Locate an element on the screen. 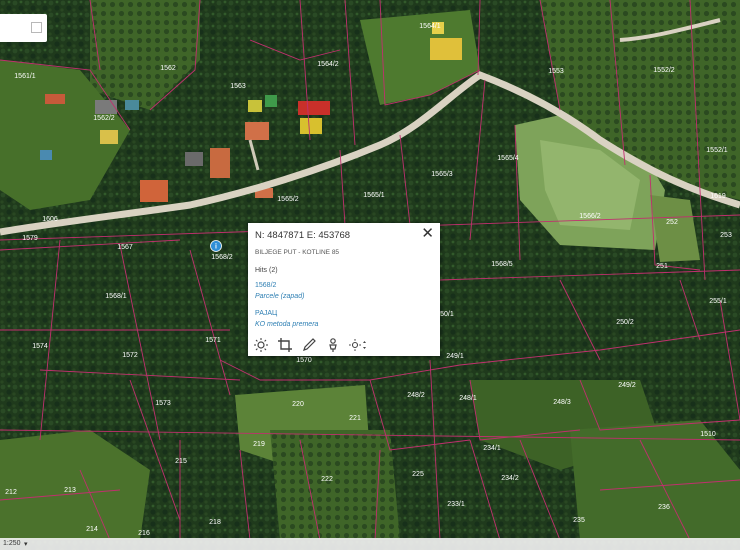 Image resolution: width=740 pixels, height=550 pixels. parcel-label: 250/2 is located at coordinates (625, 322).